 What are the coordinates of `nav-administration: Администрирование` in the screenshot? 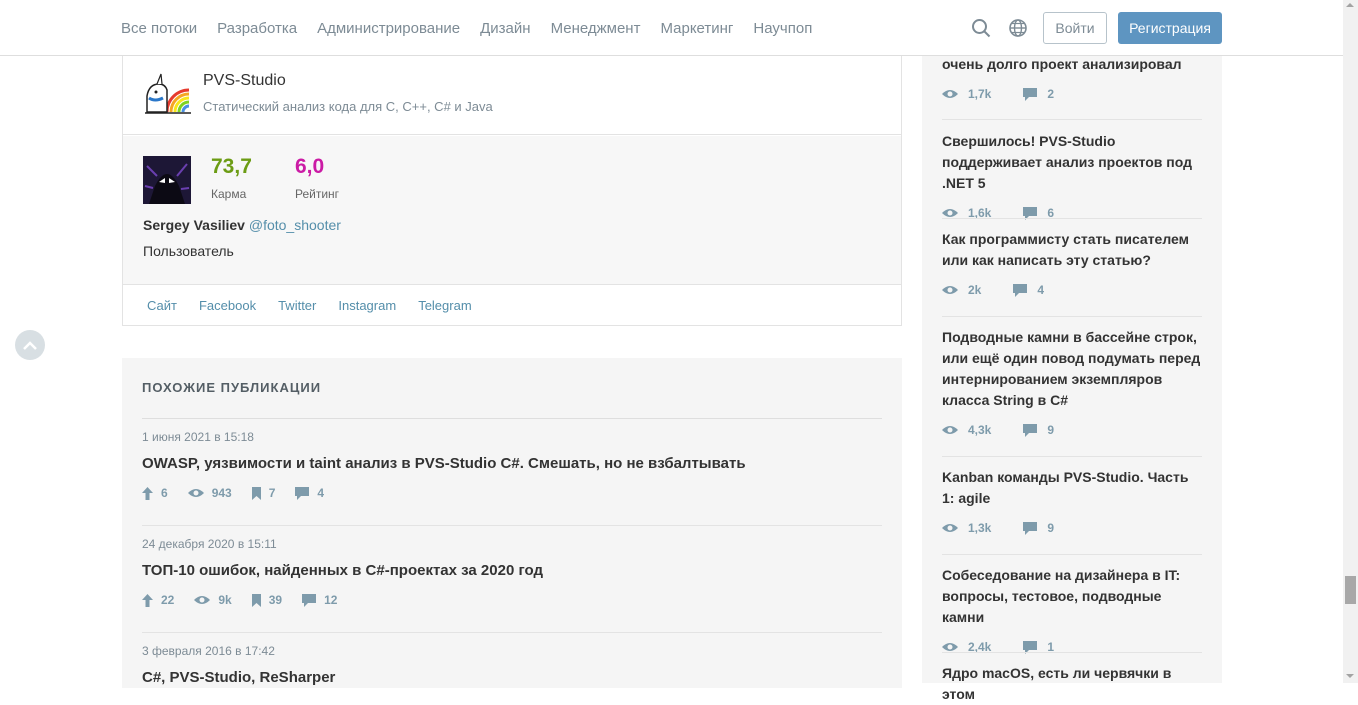 It's located at (388, 28).